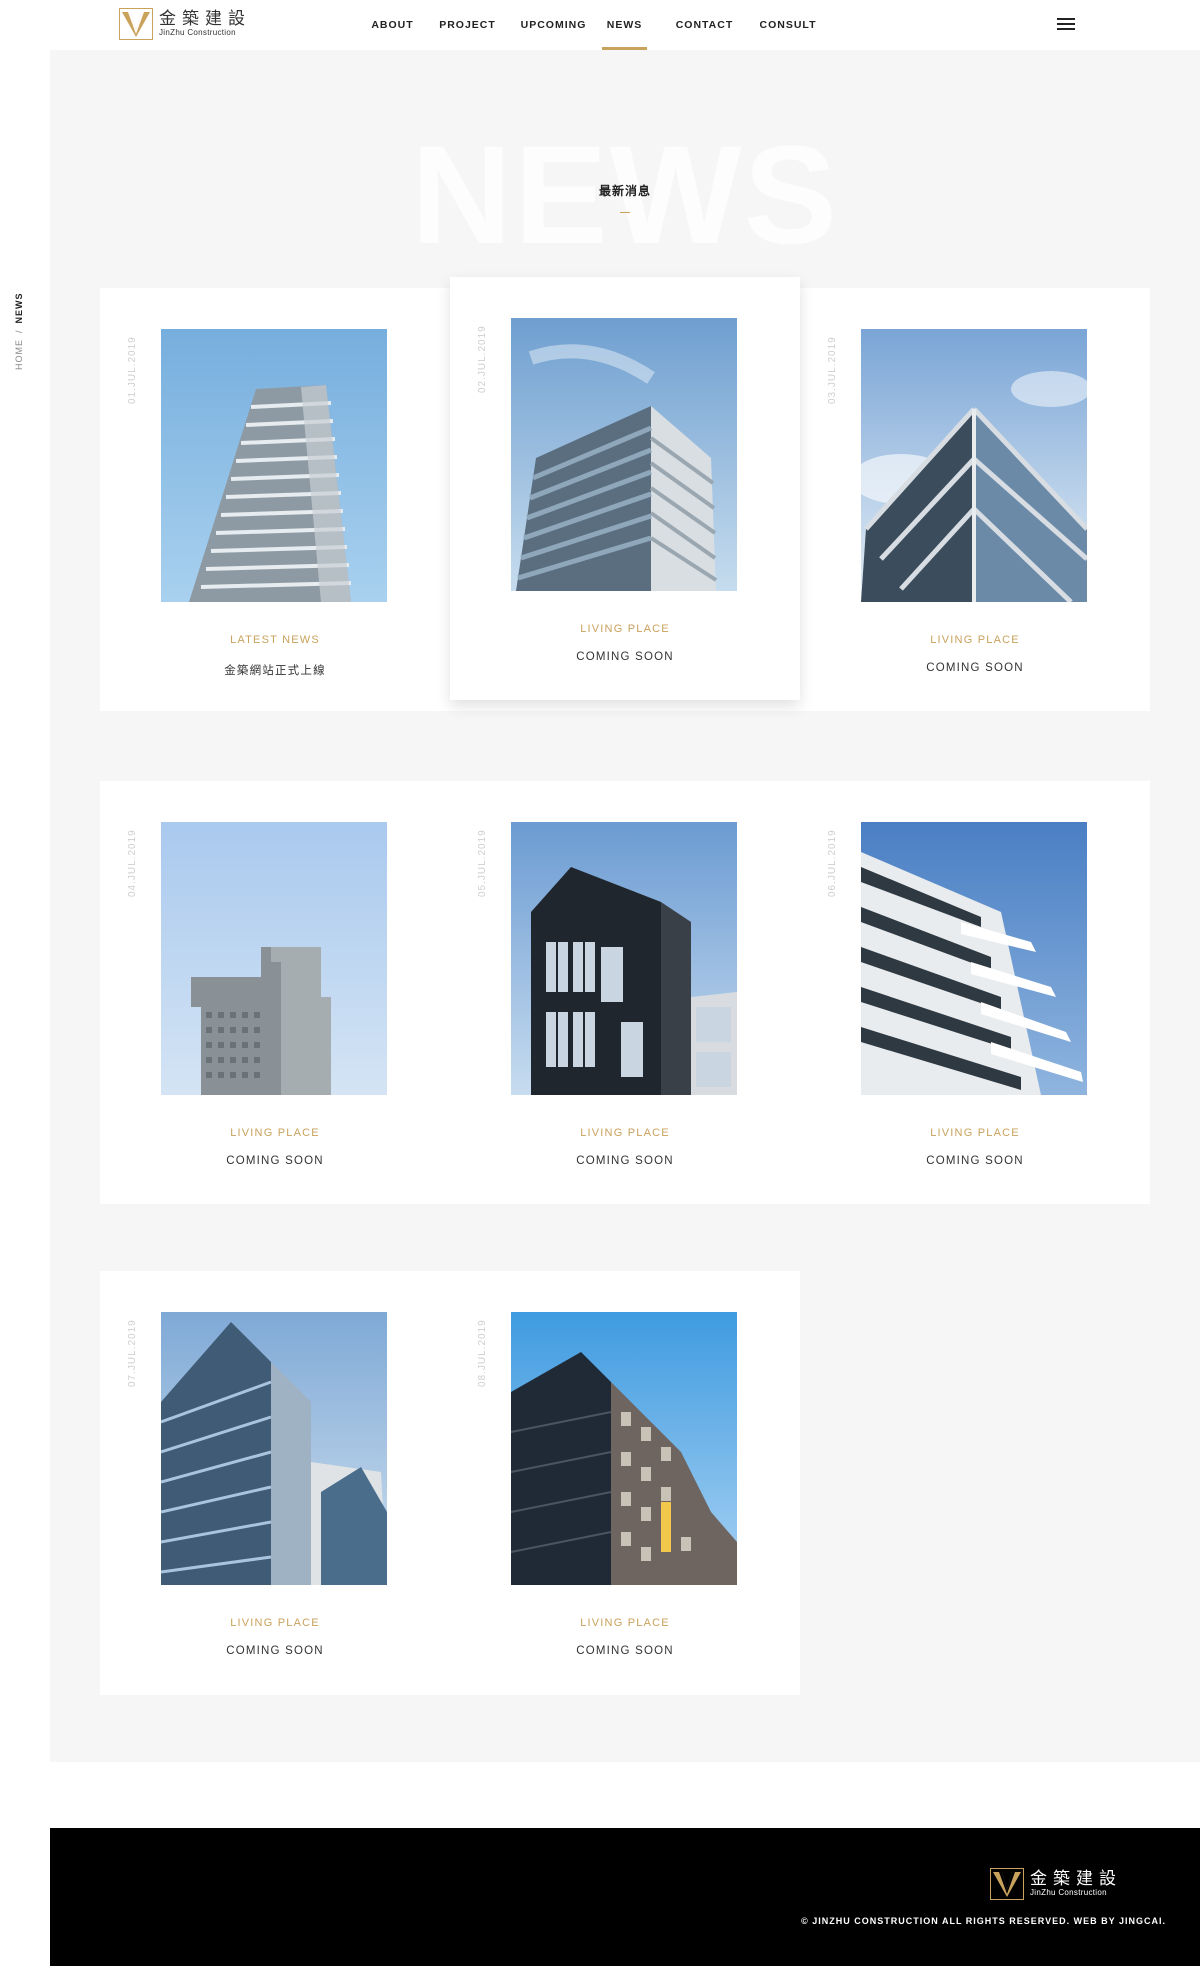 The width and height of the screenshot is (1200, 1966). I want to click on news-card: 05.JUL.2019 LIVING PLACE COMING SOON, so click(625, 992).